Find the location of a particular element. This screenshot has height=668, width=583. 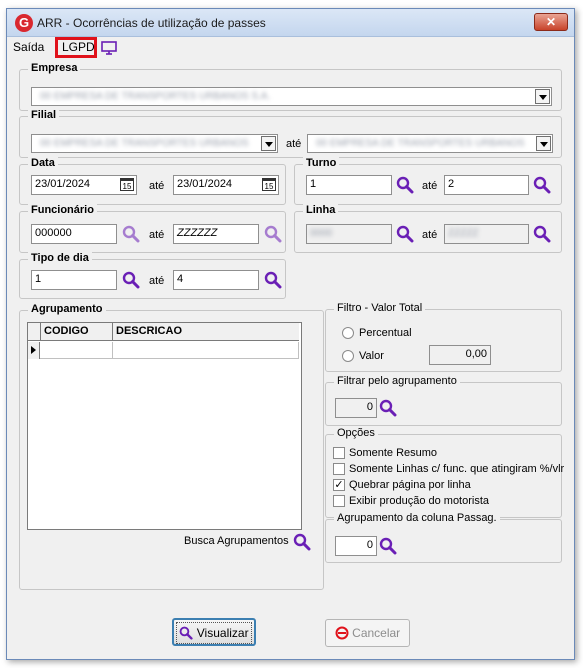

data-from-input: 23/01/2024 15 is located at coordinates (84, 185).